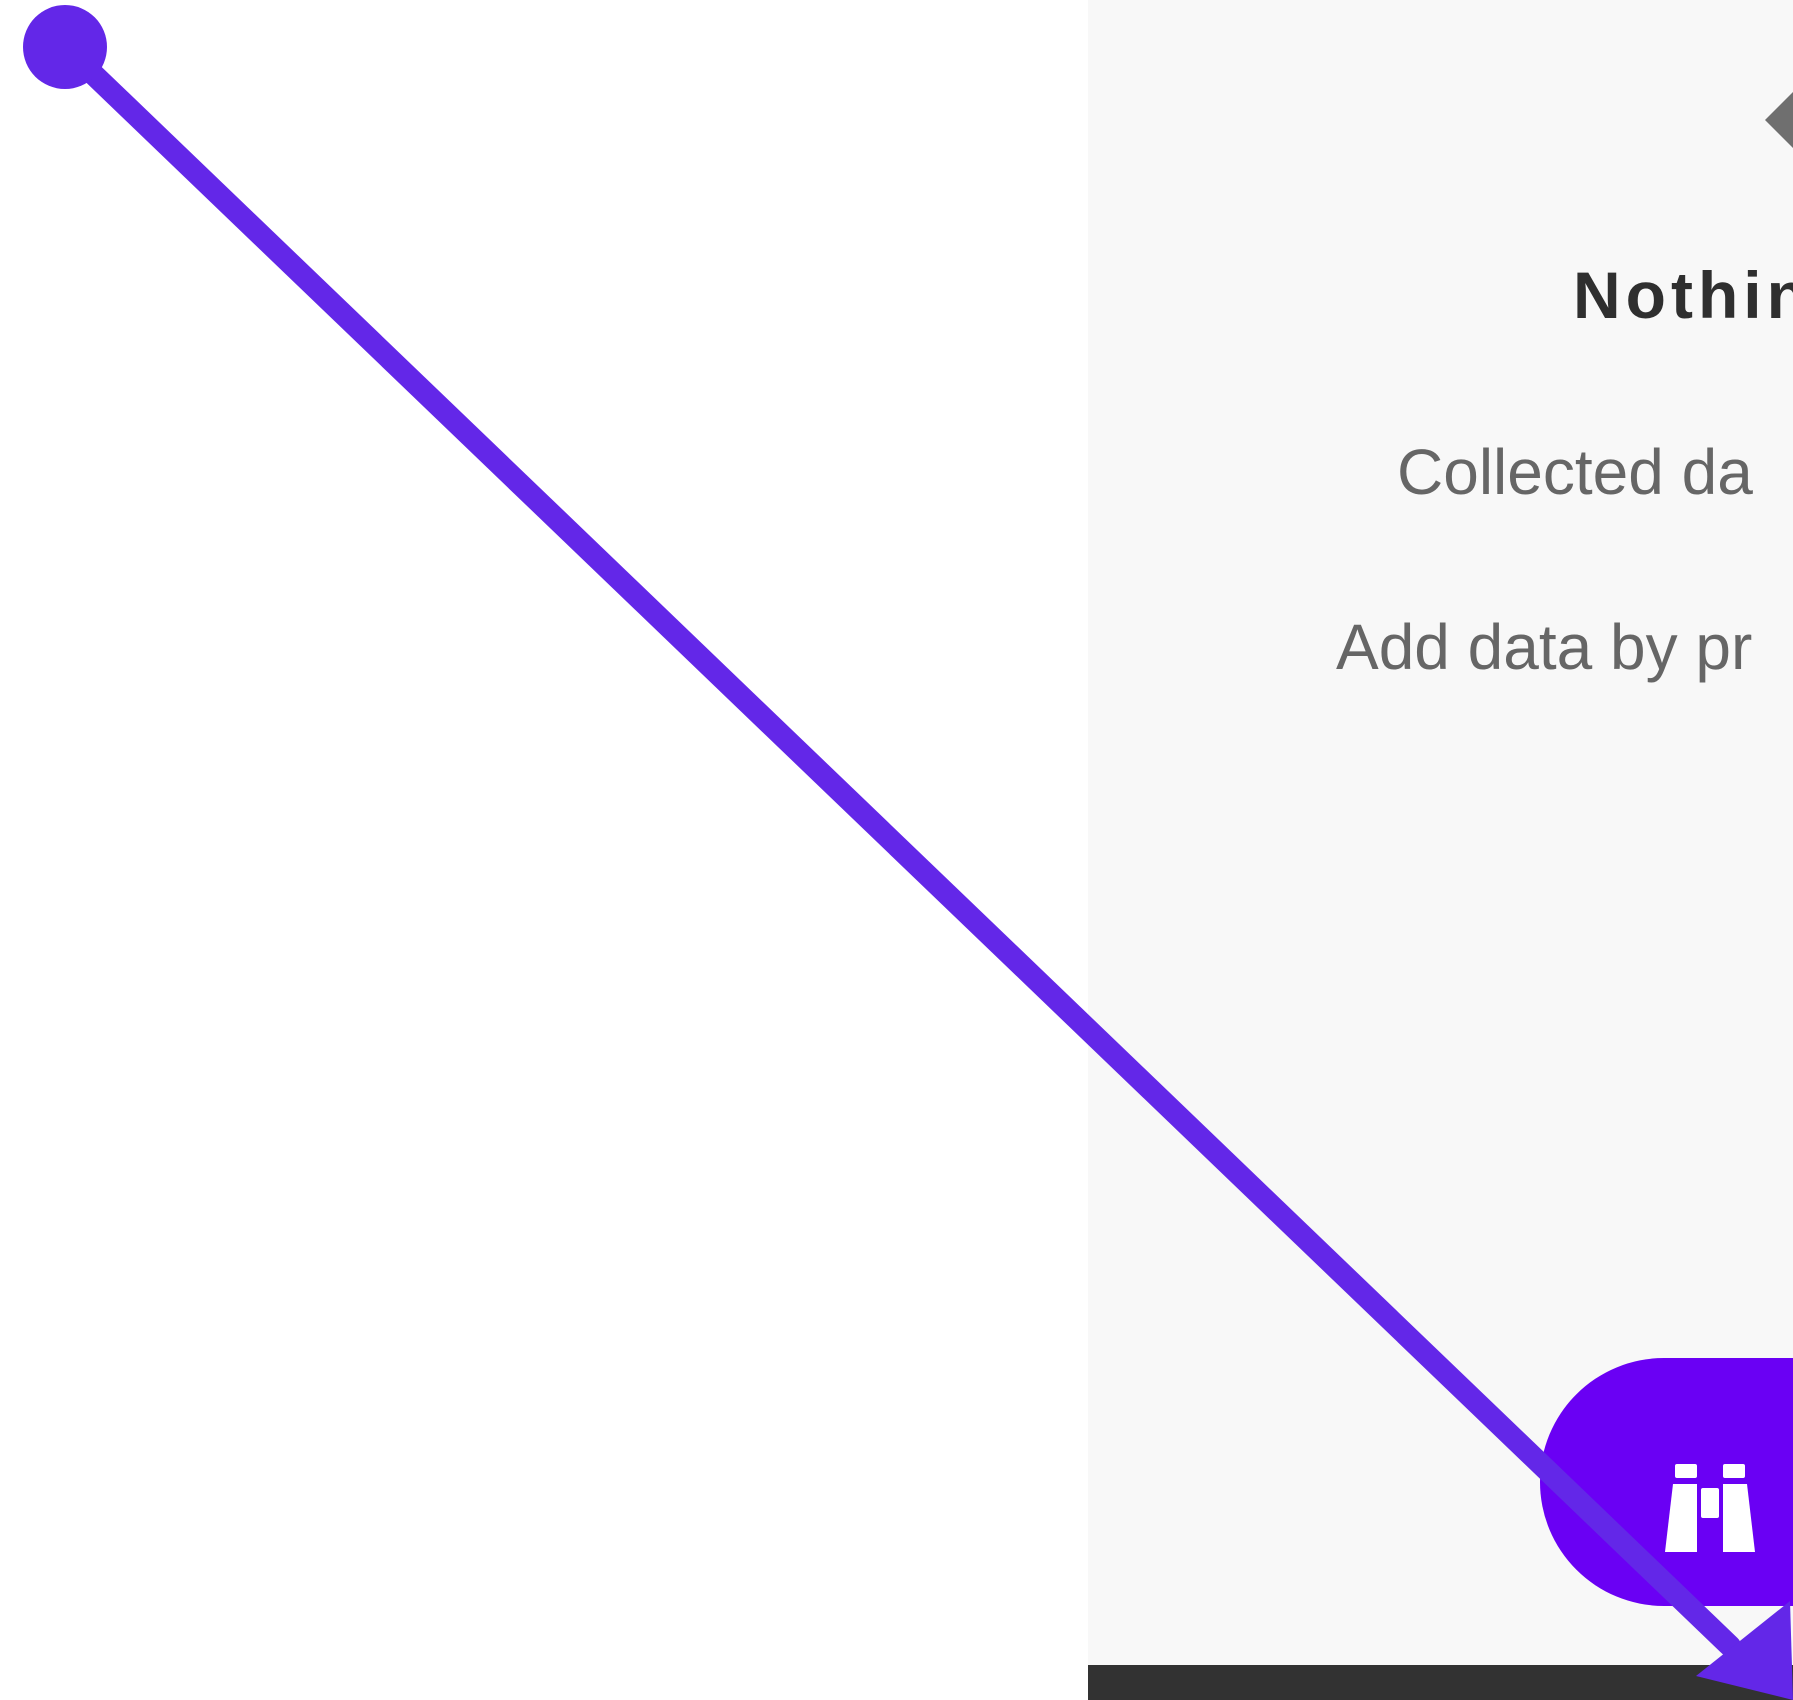 The width and height of the screenshot is (1793, 1700). Describe the element at coordinates (1440, 1682) in the screenshot. I see `bottom-bar` at that location.